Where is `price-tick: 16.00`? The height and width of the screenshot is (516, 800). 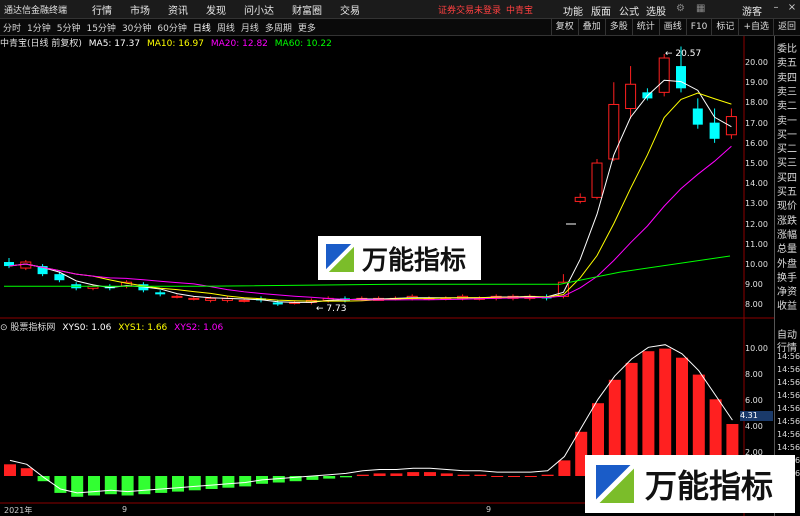
price-tick: 16.00 is located at coordinates (756, 143).